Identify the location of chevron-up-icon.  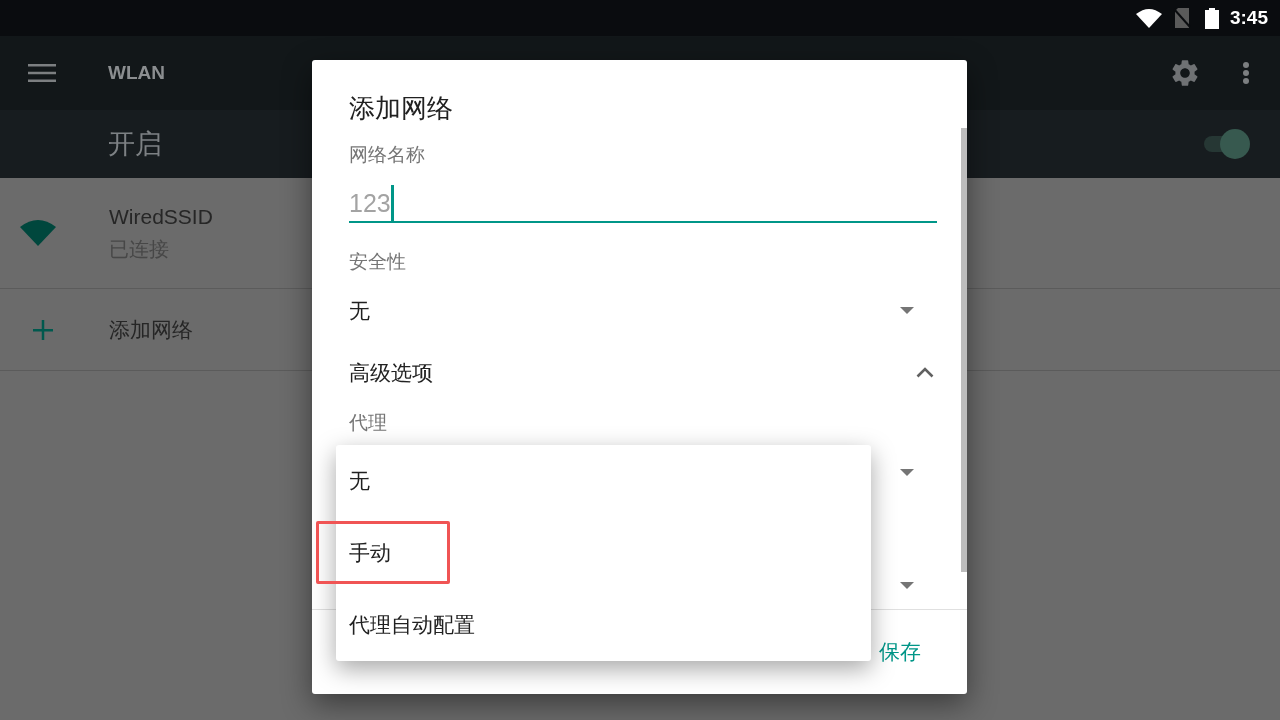
(925, 373).